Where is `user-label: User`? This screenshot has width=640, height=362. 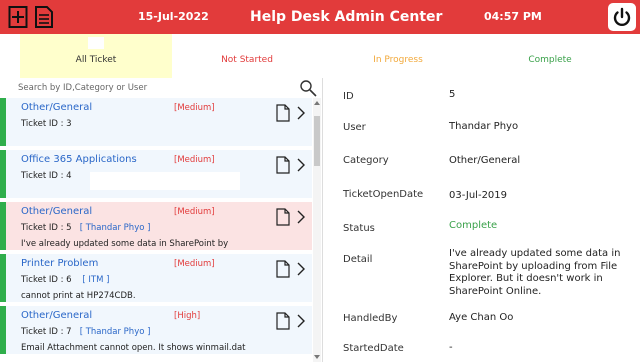
user-label: User is located at coordinates (354, 127).